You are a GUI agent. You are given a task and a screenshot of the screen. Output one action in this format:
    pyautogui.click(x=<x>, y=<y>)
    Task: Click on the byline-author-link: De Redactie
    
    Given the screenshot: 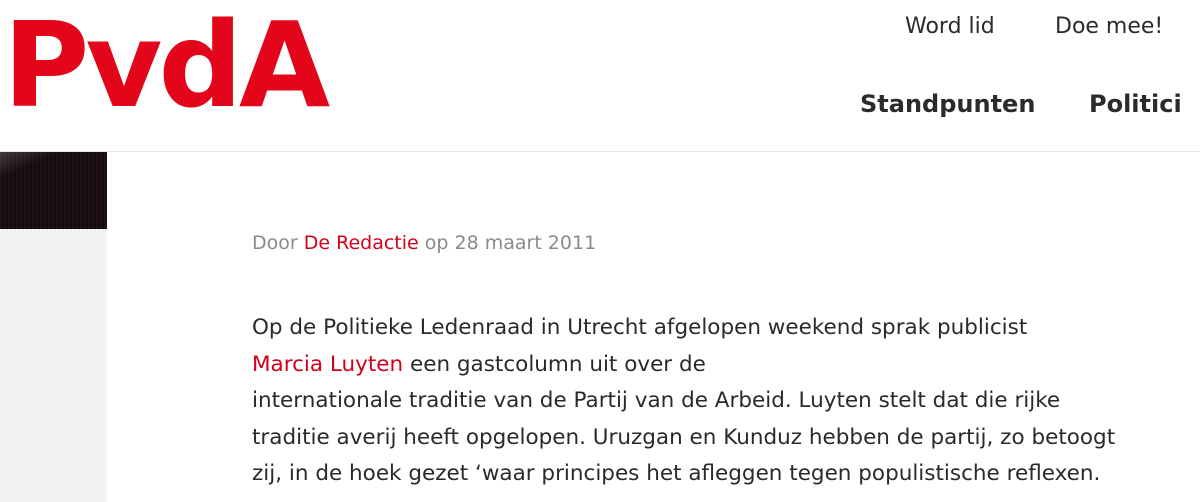 What is the action you would take?
    pyautogui.click(x=361, y=243)
    